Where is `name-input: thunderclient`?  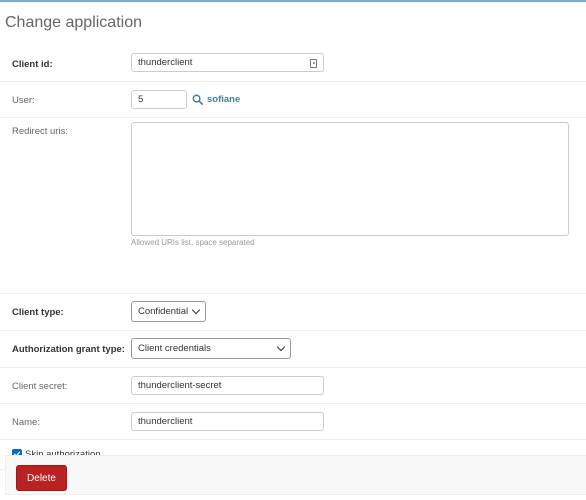
name-input: thunderclient is located at coordinates (227, 421).